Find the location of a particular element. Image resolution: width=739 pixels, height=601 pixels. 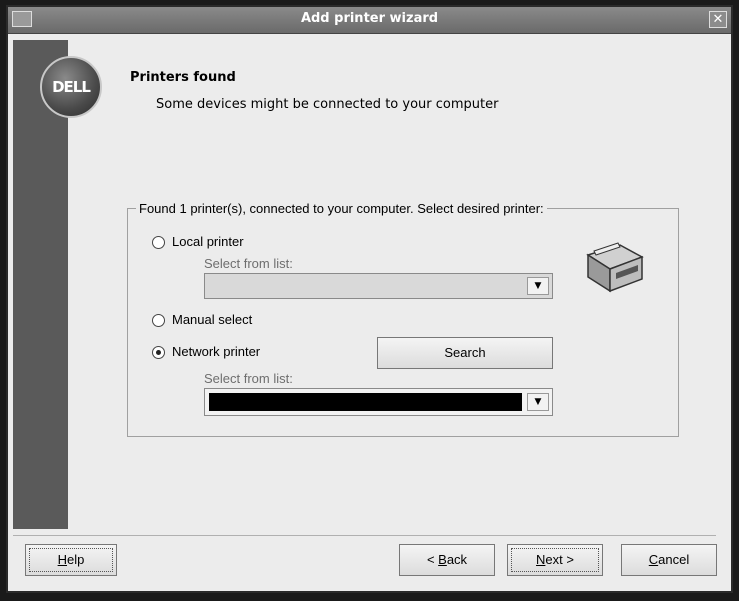

page-title: Printers found is located at coordinates (183, 77).